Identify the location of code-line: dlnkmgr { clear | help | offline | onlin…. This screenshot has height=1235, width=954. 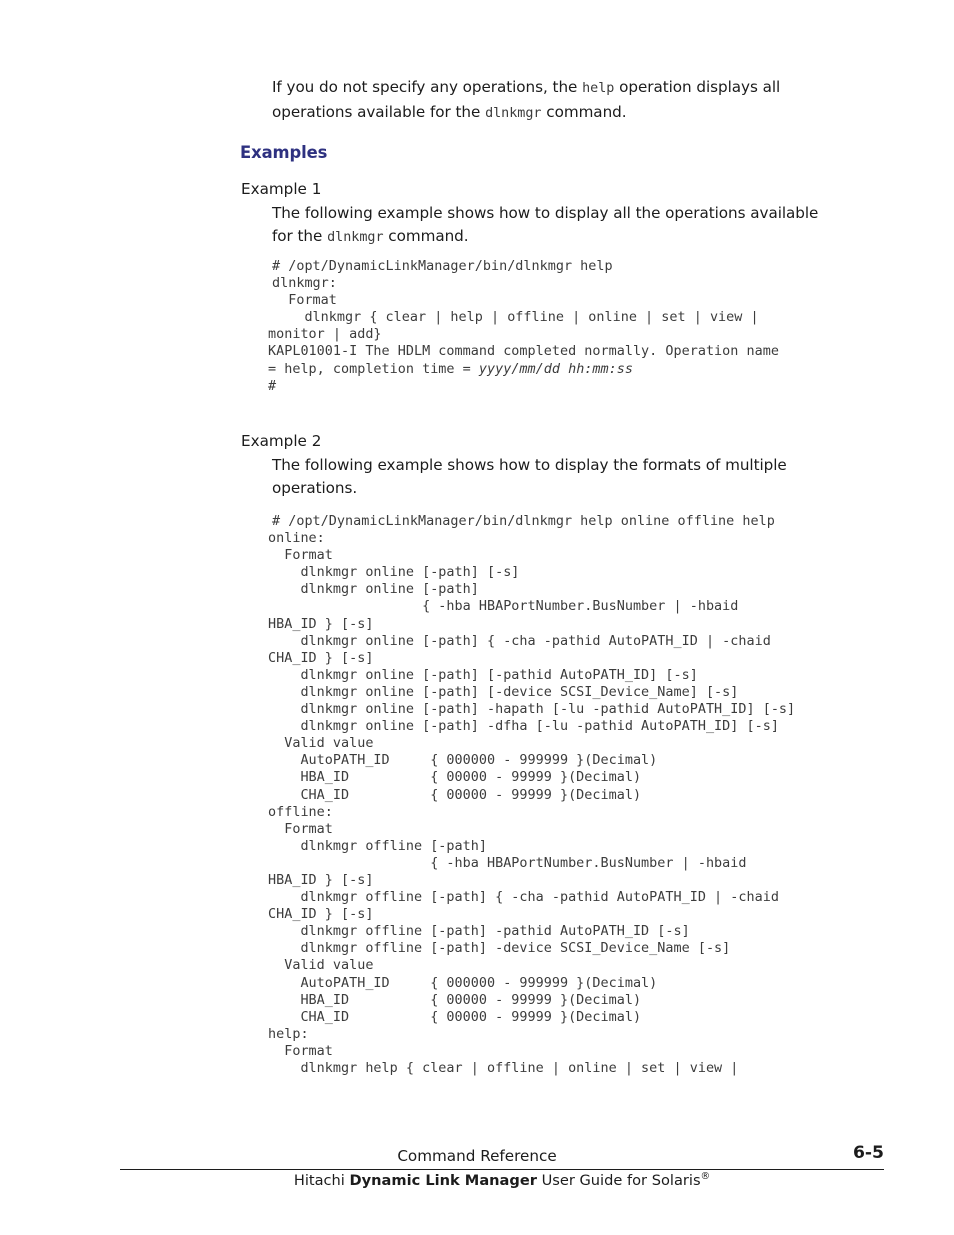
(515, 318).